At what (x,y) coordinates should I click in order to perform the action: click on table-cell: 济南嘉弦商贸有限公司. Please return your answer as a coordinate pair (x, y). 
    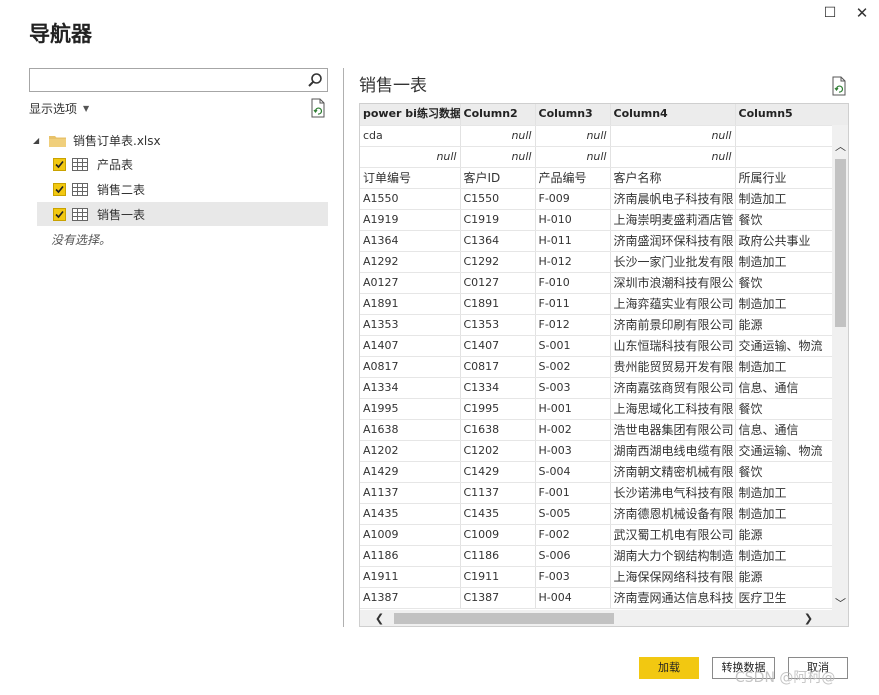
    Looking at the image, I should click on (673, 388).